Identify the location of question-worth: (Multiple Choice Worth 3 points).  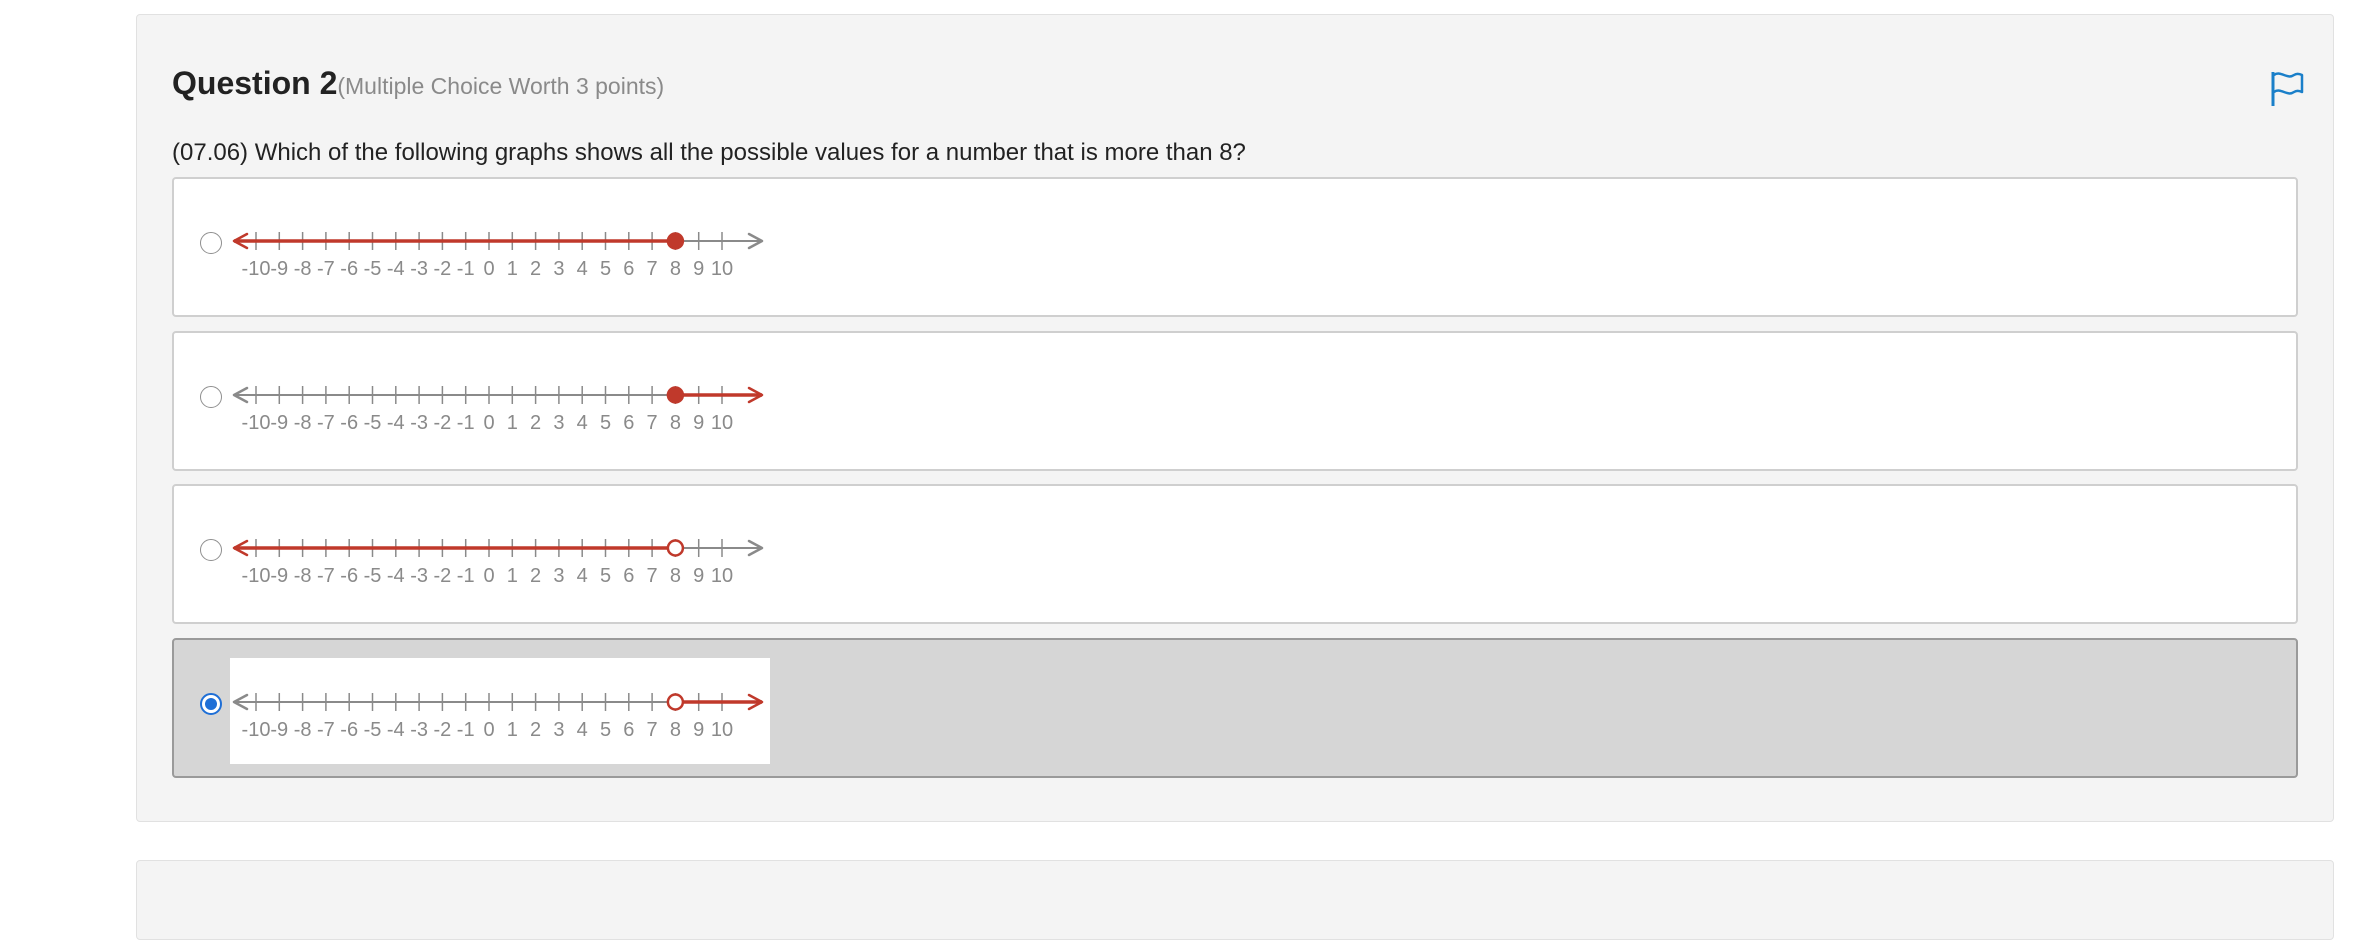
(501, 86).